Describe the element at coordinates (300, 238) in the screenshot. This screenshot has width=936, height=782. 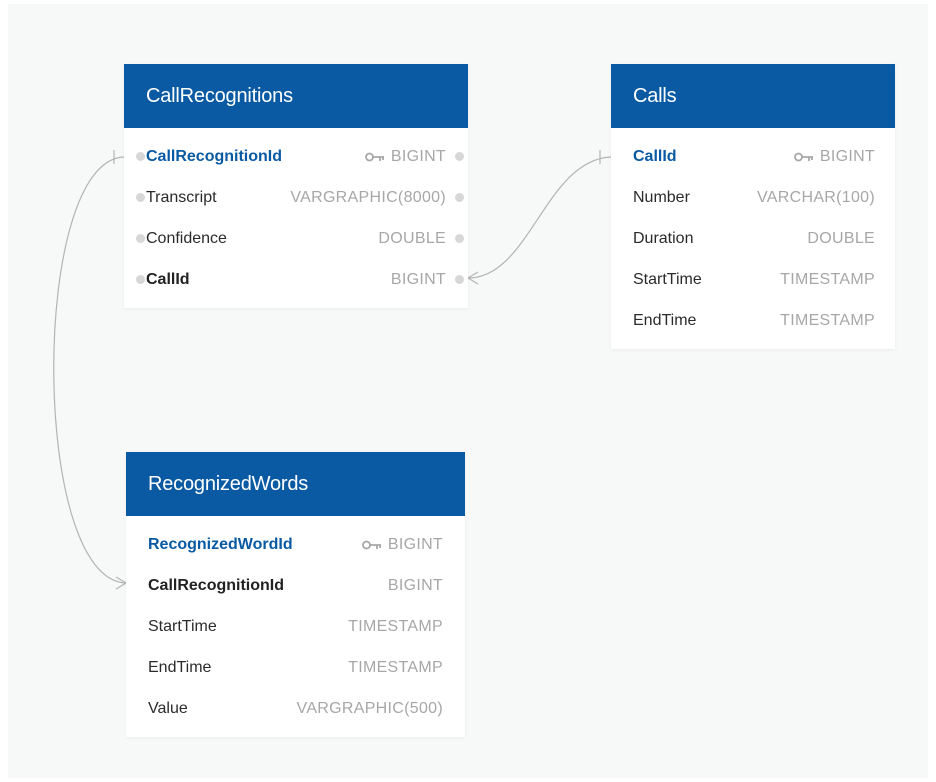
I see `column-row: Confidence DOUBLE` at that location.